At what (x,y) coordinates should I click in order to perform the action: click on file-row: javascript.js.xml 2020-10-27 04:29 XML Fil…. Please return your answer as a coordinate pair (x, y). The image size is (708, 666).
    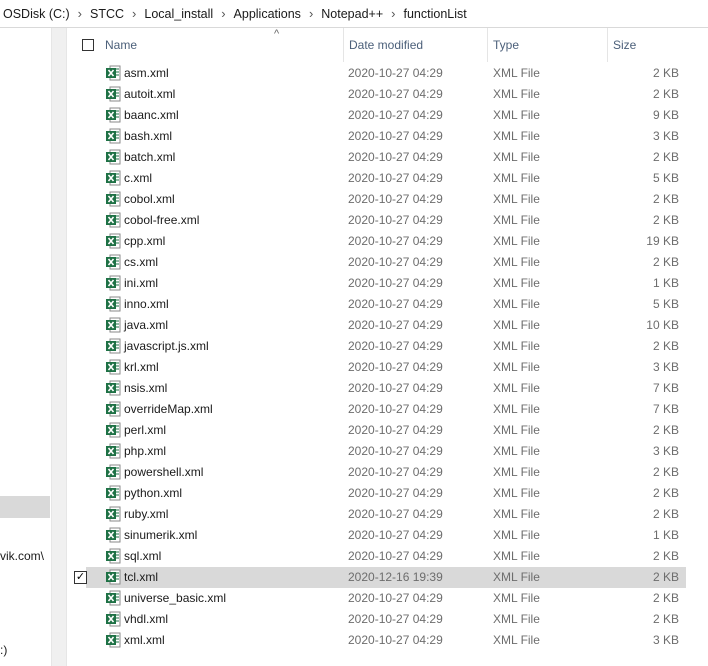
    Looking at the image, I should click on (386, 346).